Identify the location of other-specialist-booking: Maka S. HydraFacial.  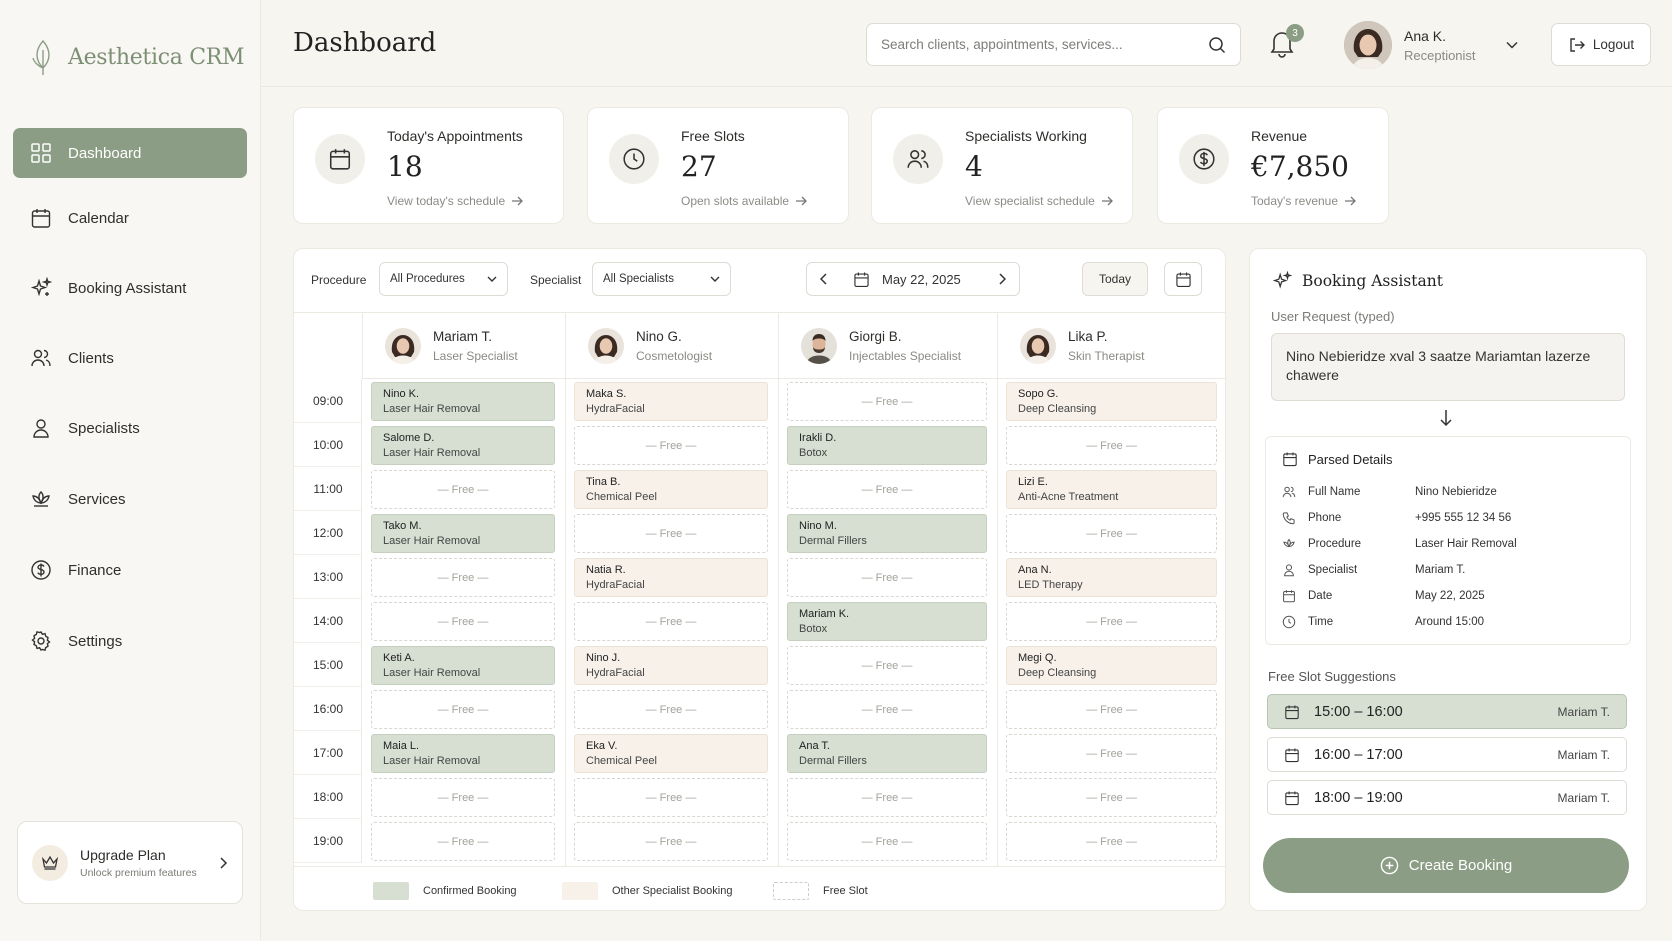
(671, 401).